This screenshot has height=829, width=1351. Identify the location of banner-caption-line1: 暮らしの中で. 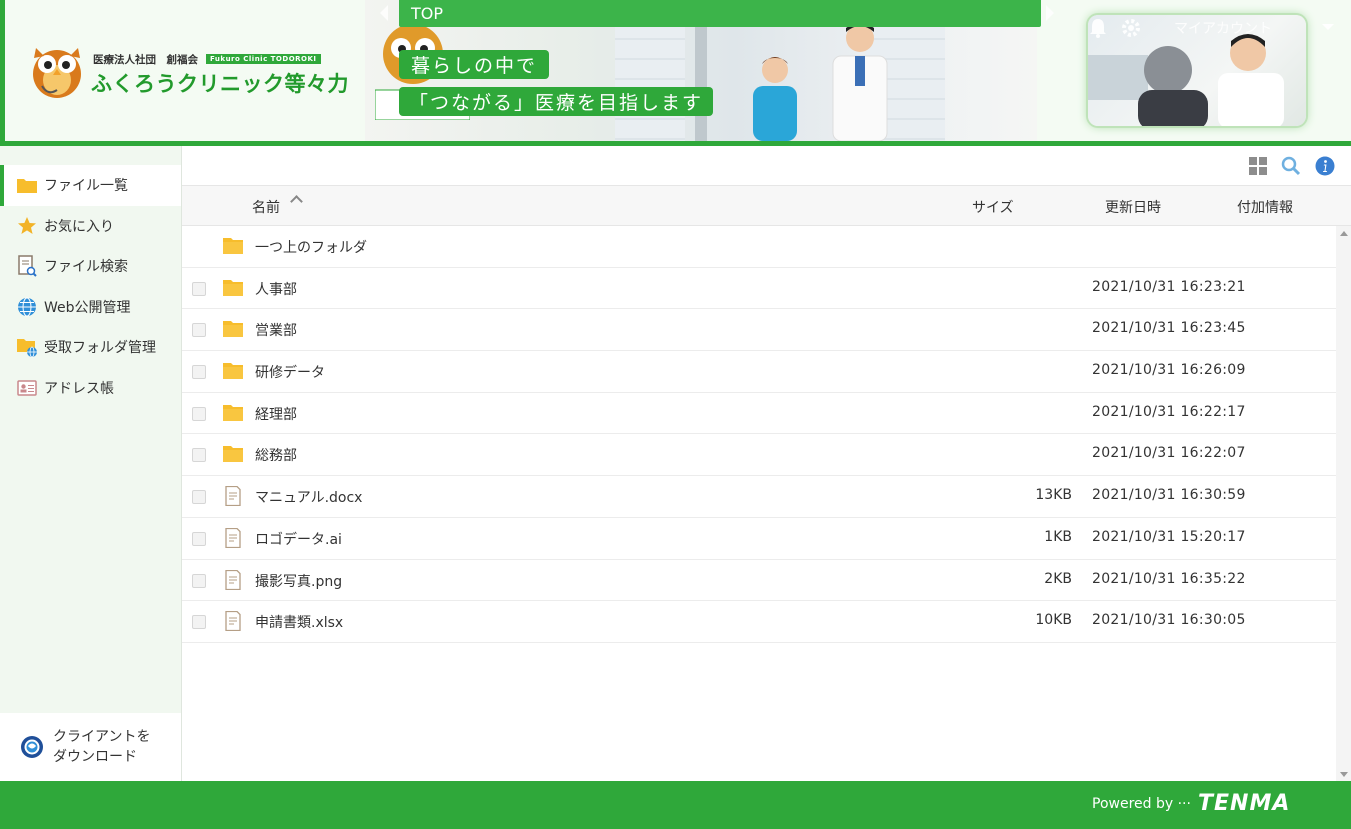
(474, 64).